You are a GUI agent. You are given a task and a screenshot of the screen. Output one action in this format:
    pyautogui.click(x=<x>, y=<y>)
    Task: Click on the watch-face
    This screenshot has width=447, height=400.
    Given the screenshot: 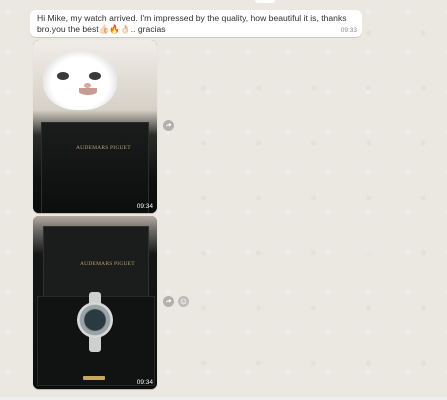 What is the action you would take?
    pyautogui.click(x=95, y=320)
    